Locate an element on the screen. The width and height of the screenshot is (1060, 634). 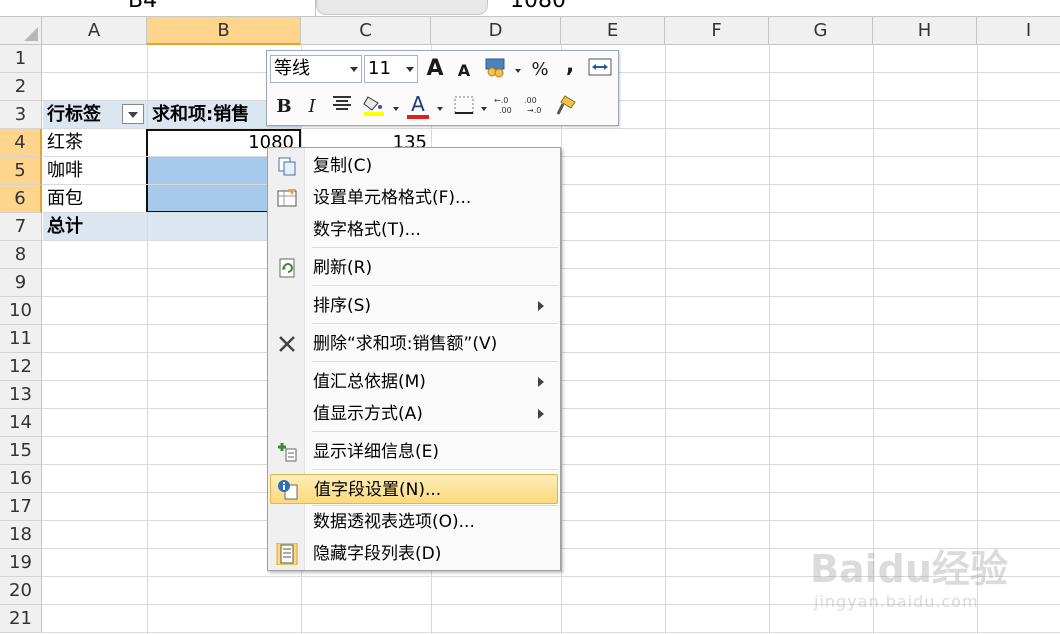
row-header: 5 is located at coordinates (21, 171).